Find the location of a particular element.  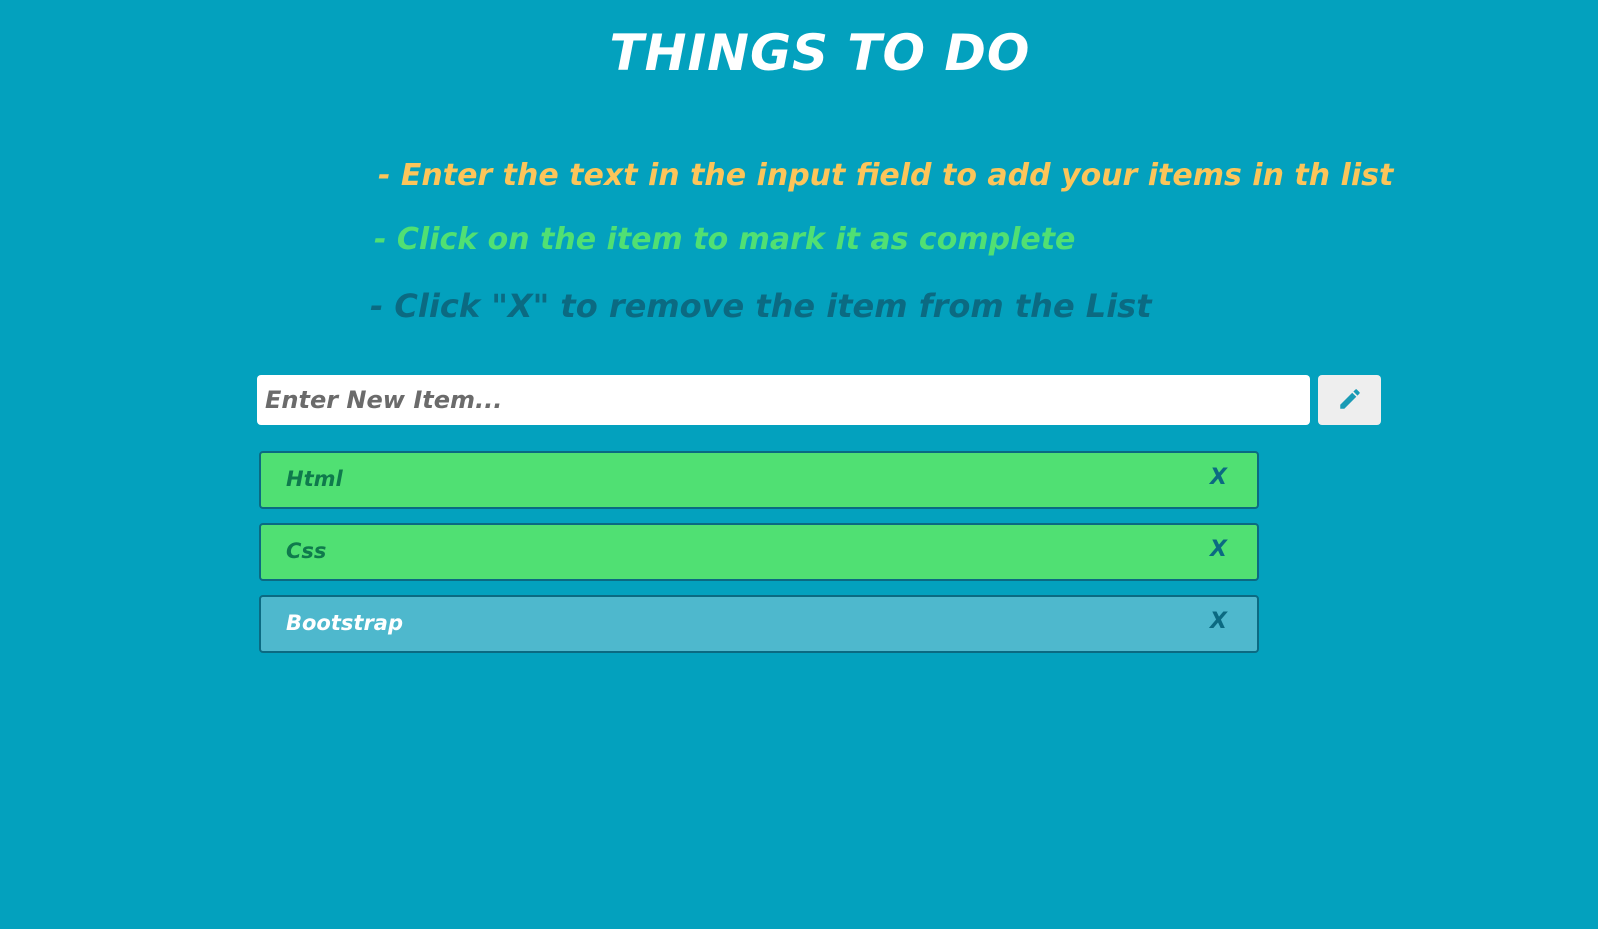

todo-item-html: Html X is located at coordinates (759, 480).